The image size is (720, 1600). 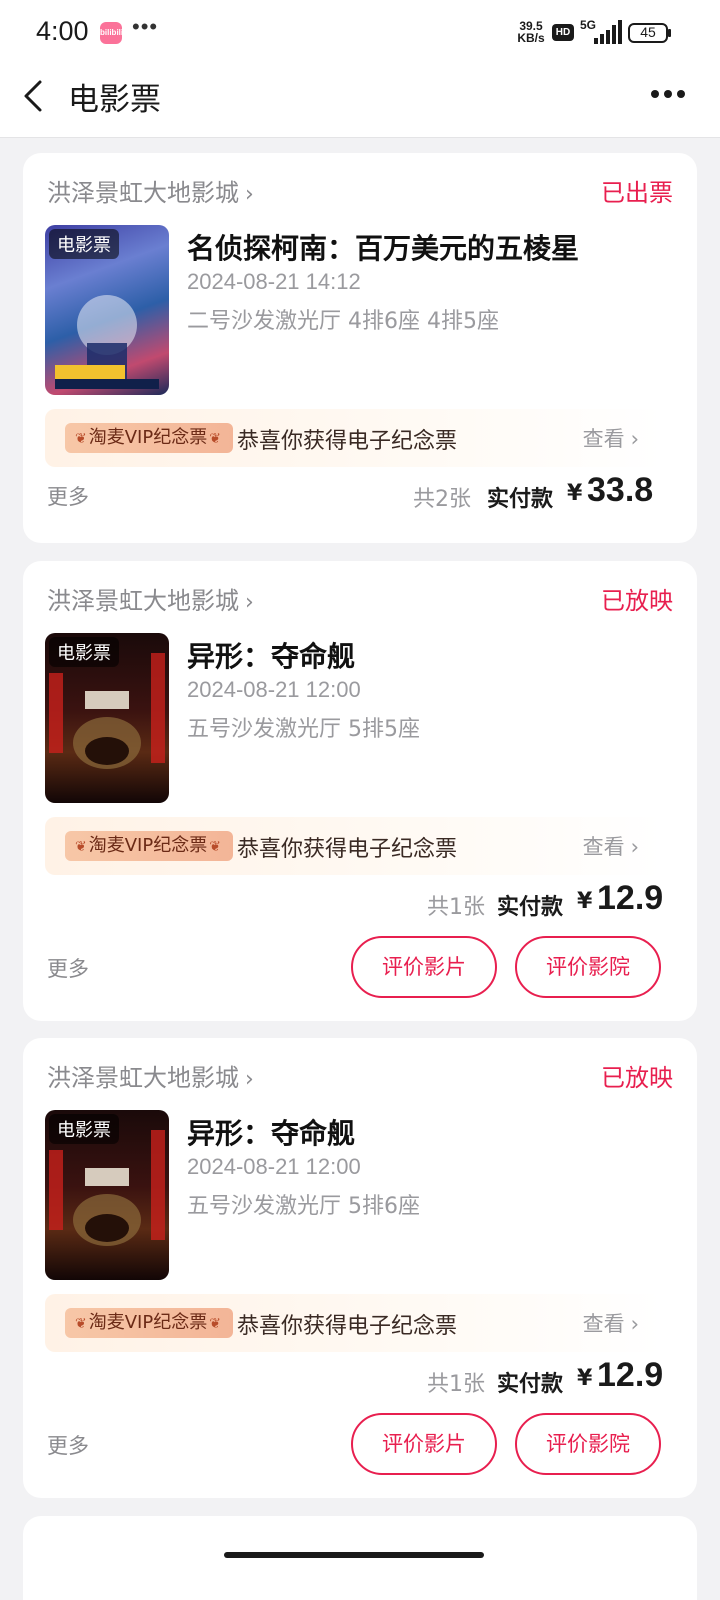 I want to click on notification-dots: •••, so click(x=145, y=26).